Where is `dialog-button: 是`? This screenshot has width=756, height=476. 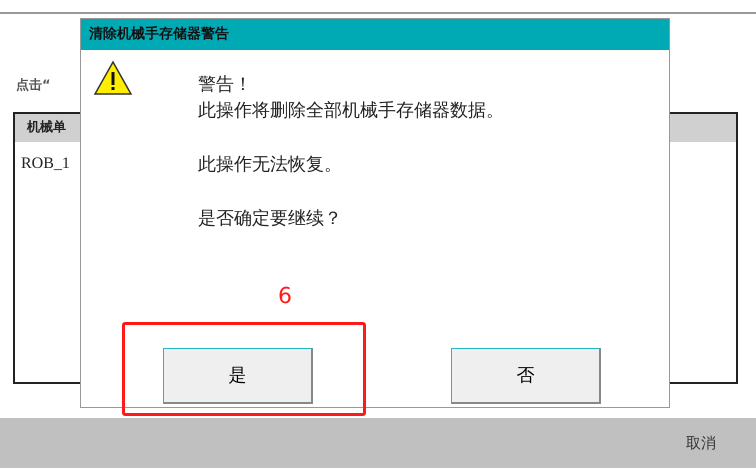
dialog-button: 是 is located at coordinates (238, 376).